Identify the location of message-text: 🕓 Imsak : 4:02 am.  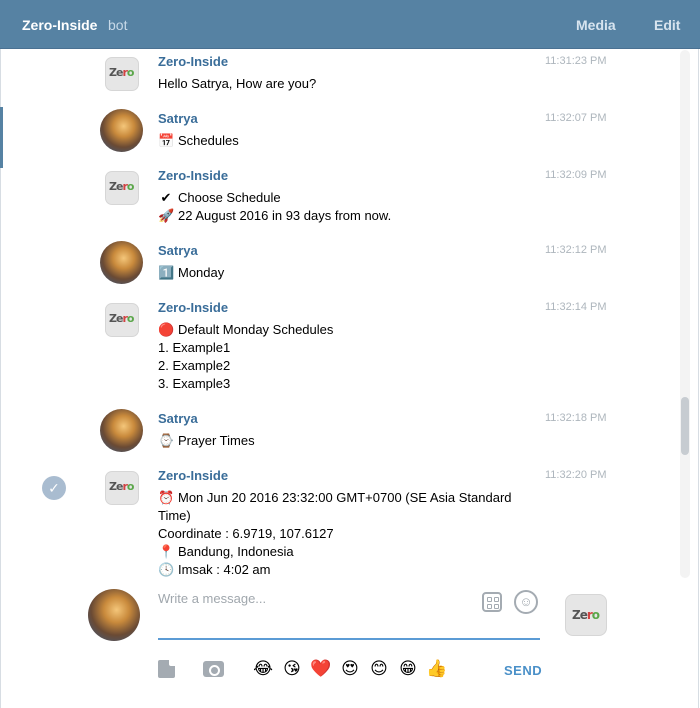
(214, 569).